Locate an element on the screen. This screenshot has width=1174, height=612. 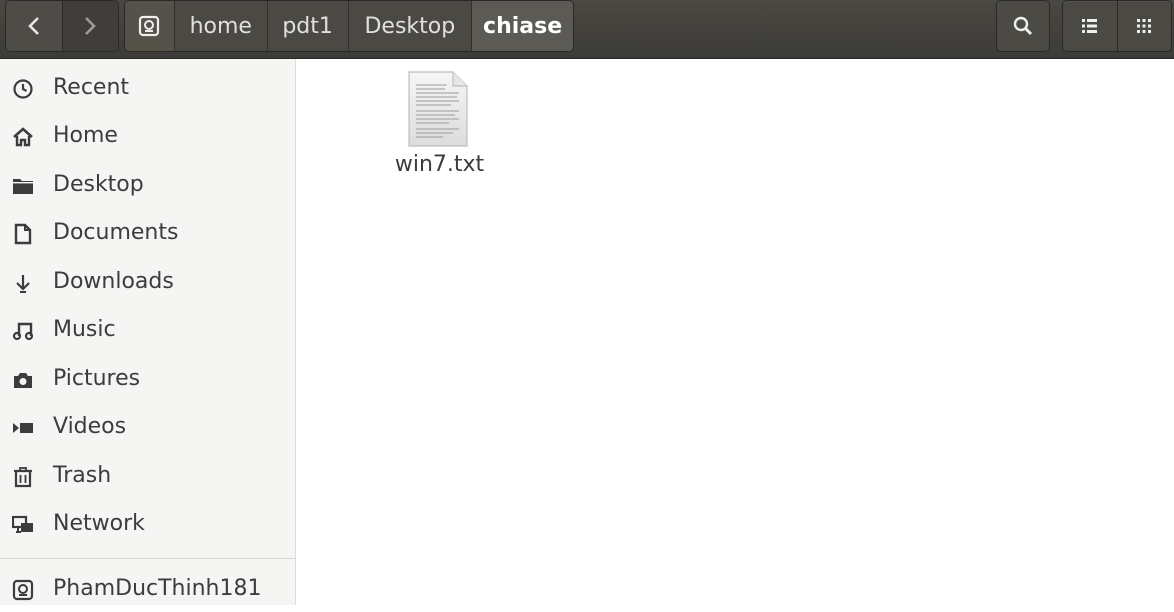
sidebar-item-desktop: Desktop is located at coordinates (147, 186).